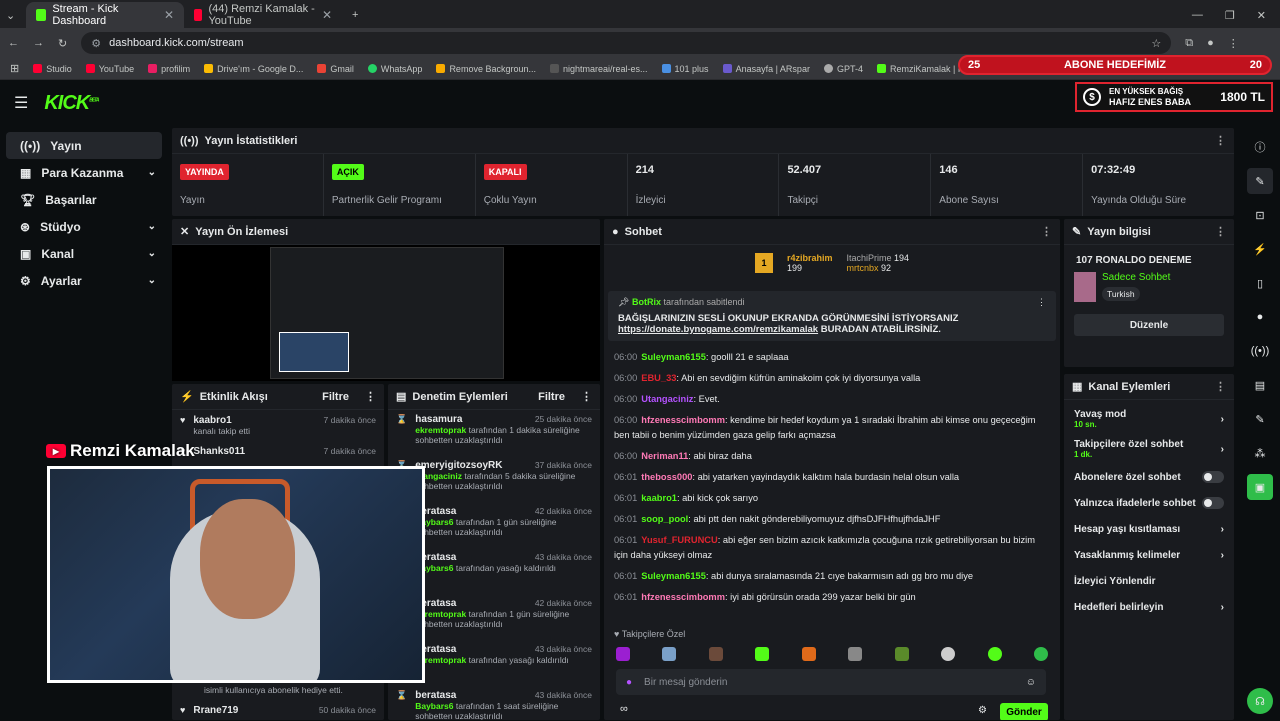 The height and width of the screenshot is (721, 1280). I want to click on lightning-icon: ⚡, so click(1260, 249).